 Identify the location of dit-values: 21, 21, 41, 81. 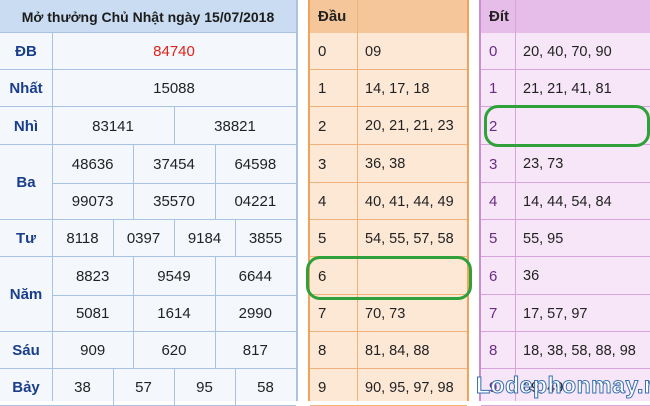
(567, 88).